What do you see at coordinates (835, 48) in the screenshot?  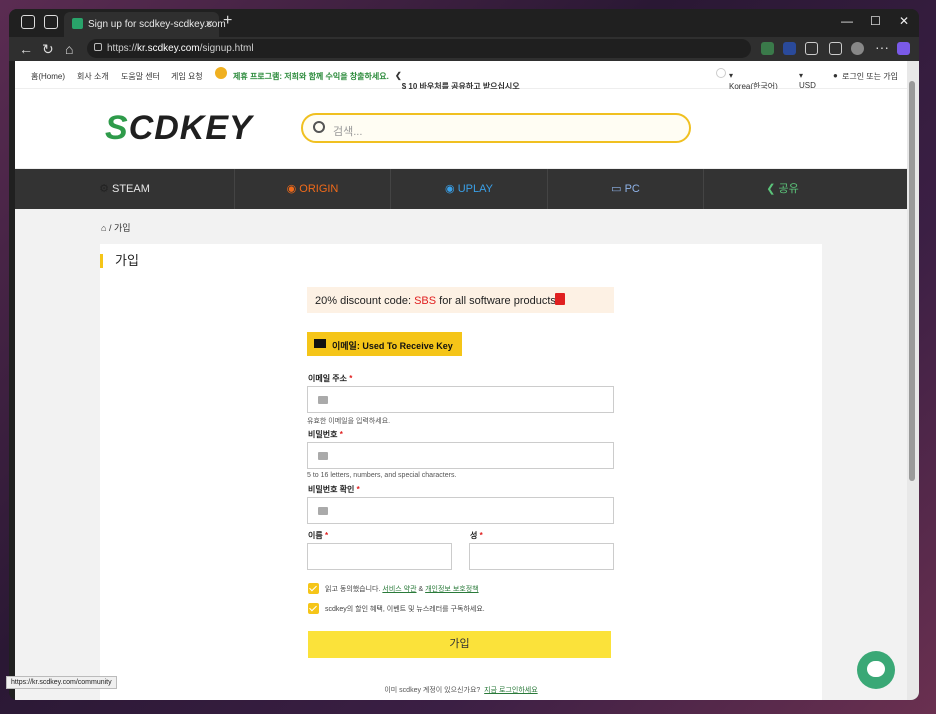 I see `share-icon` at bounding box center [835, 48].